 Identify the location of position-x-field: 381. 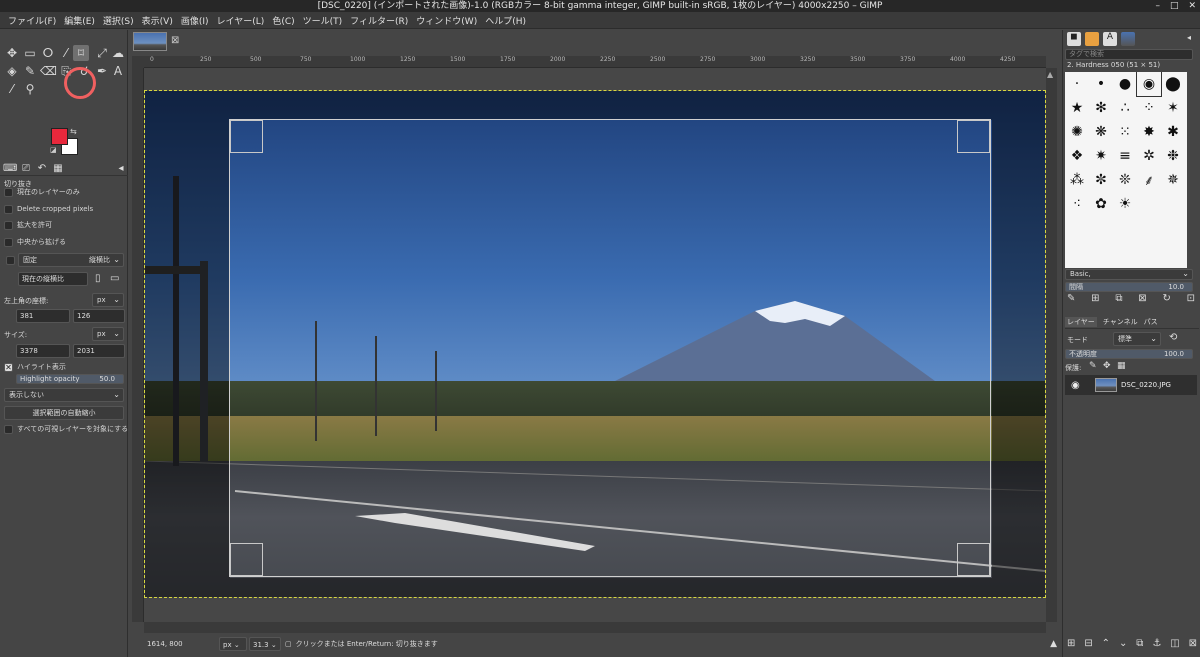
(43, 316).